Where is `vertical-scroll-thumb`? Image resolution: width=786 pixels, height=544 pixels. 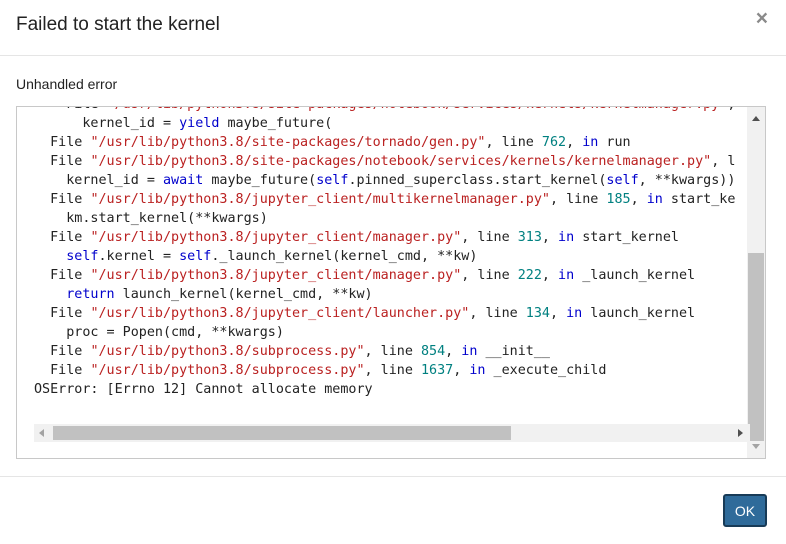 vertical-scroll-thumb is located at coordinates (756, 347).